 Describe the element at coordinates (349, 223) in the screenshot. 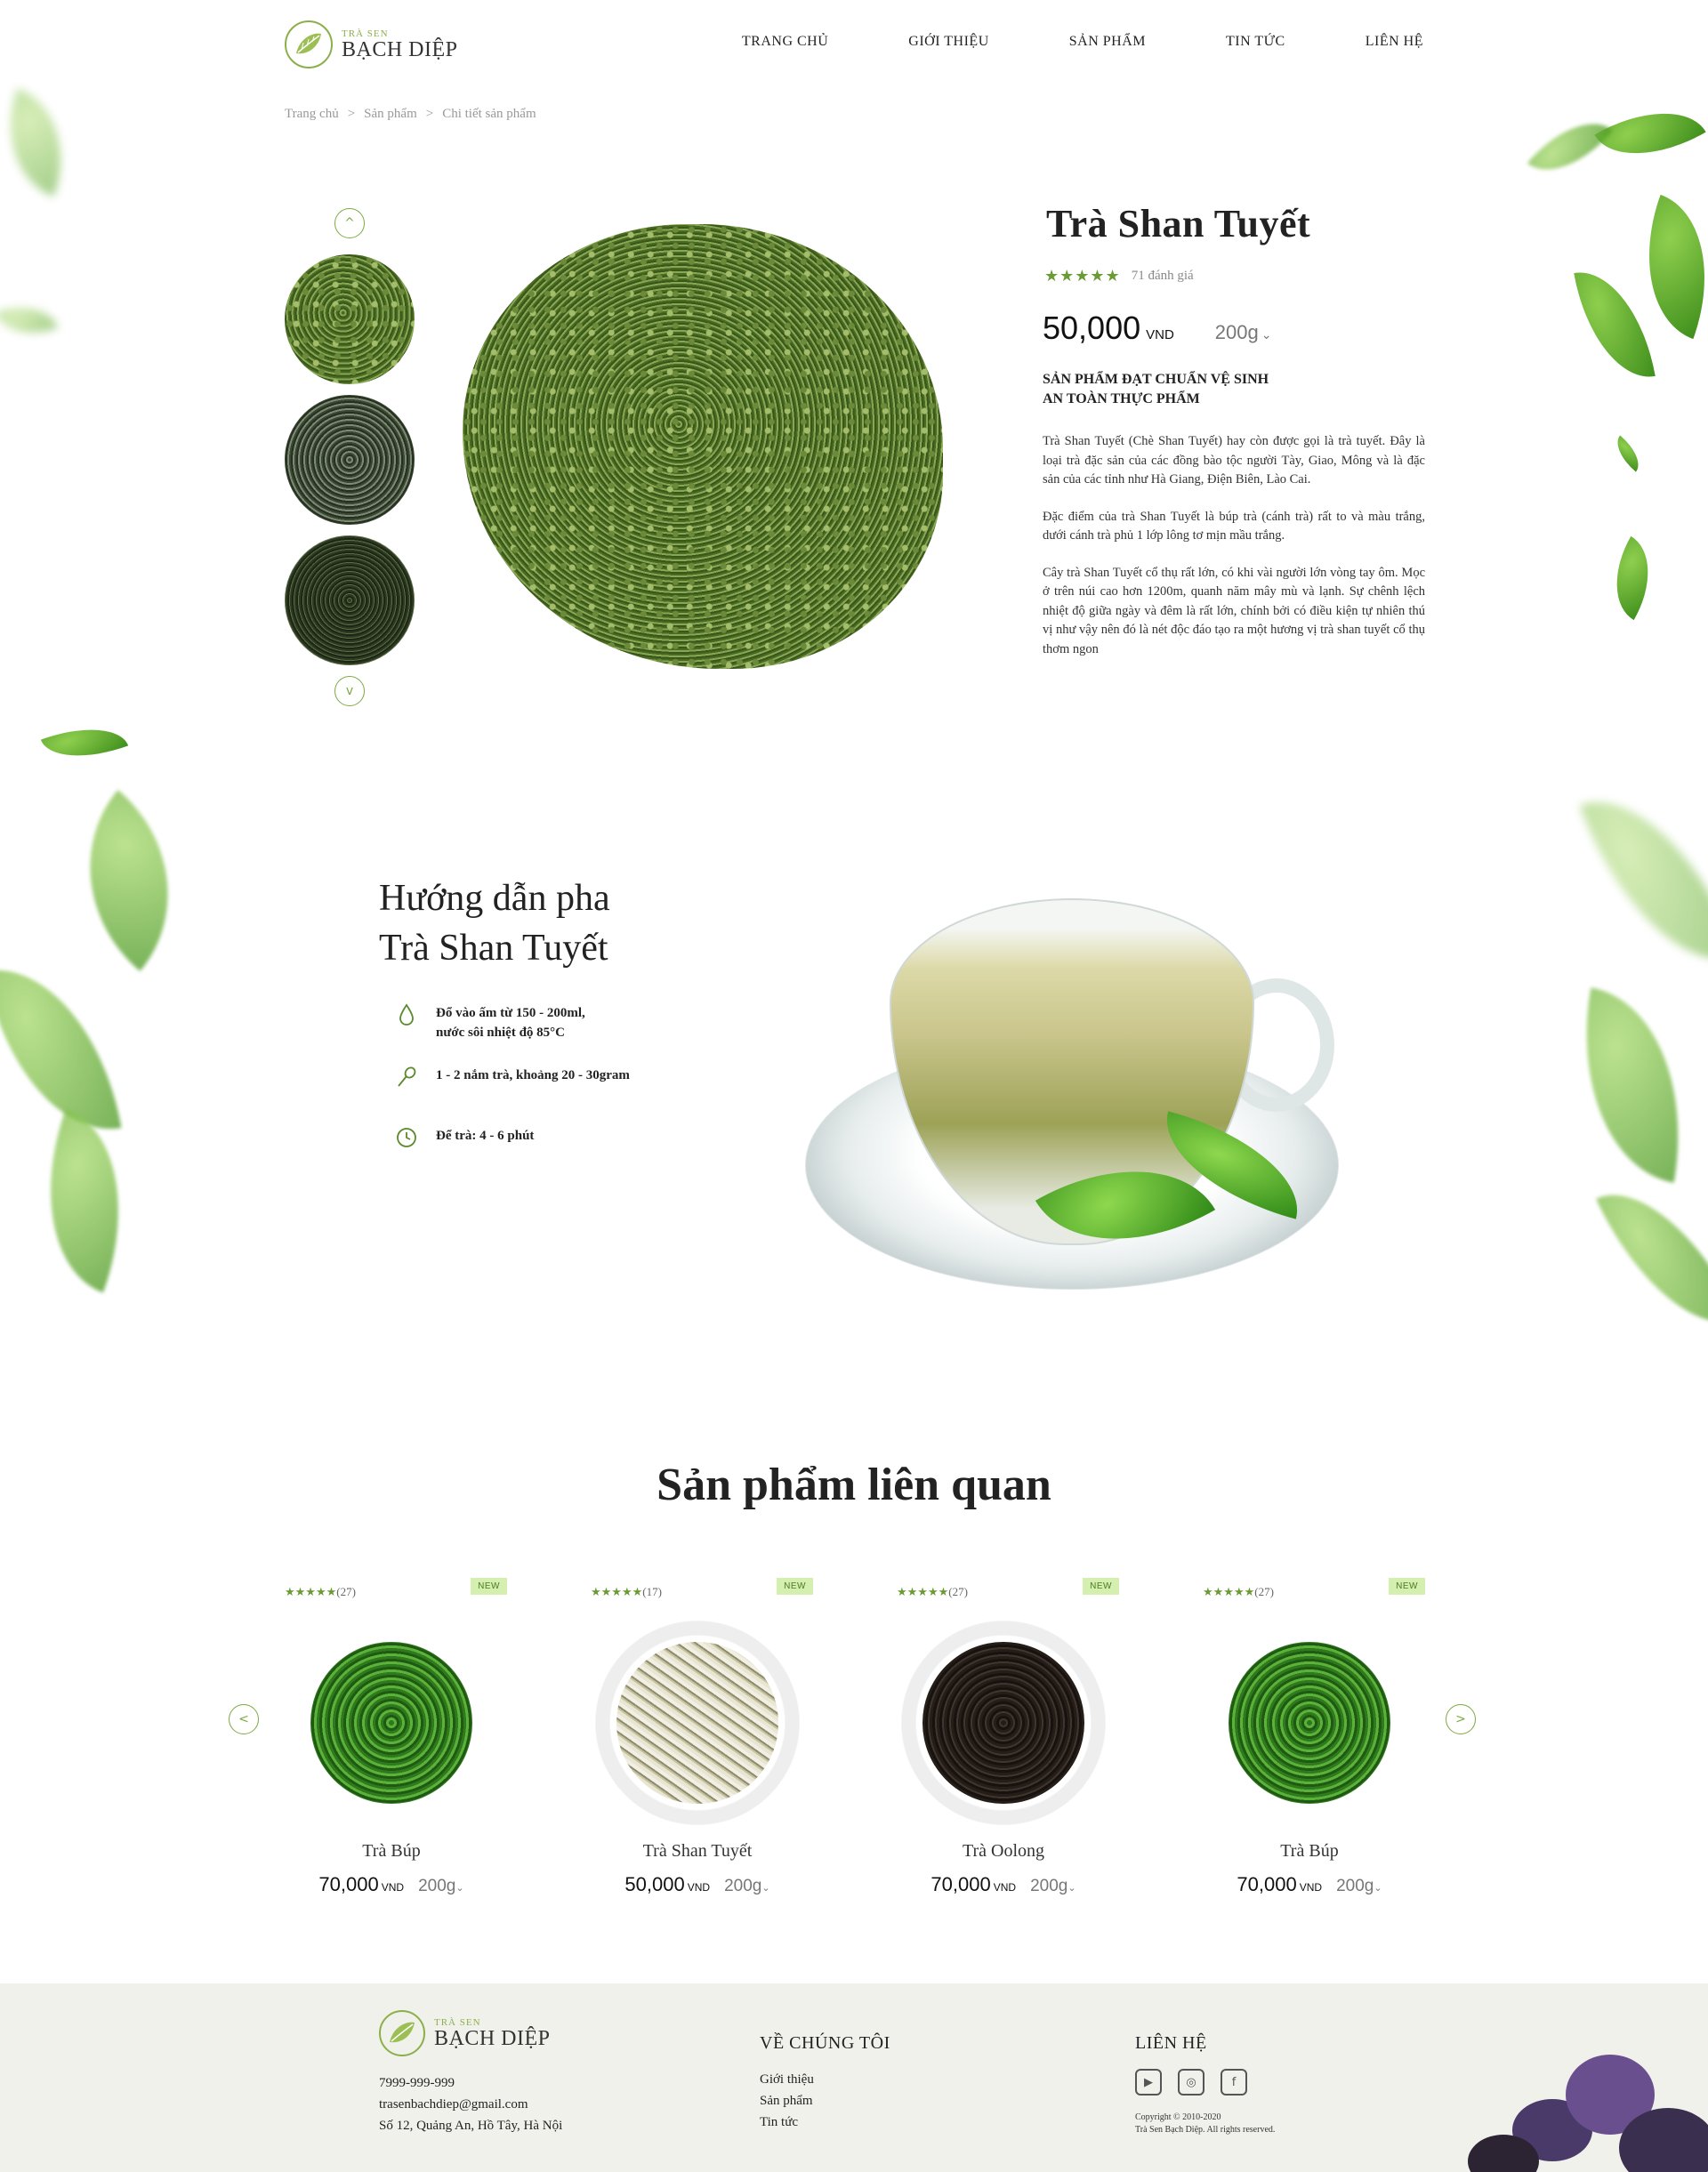

I see `thumbnail-up-button: ^` at that location.